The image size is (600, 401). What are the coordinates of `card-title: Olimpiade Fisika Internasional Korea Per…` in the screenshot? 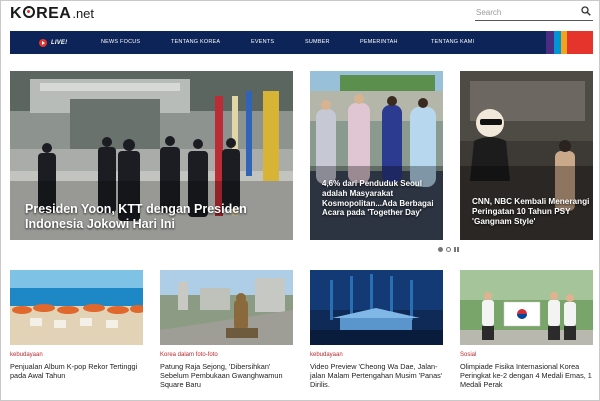 It's located at (527, 375).